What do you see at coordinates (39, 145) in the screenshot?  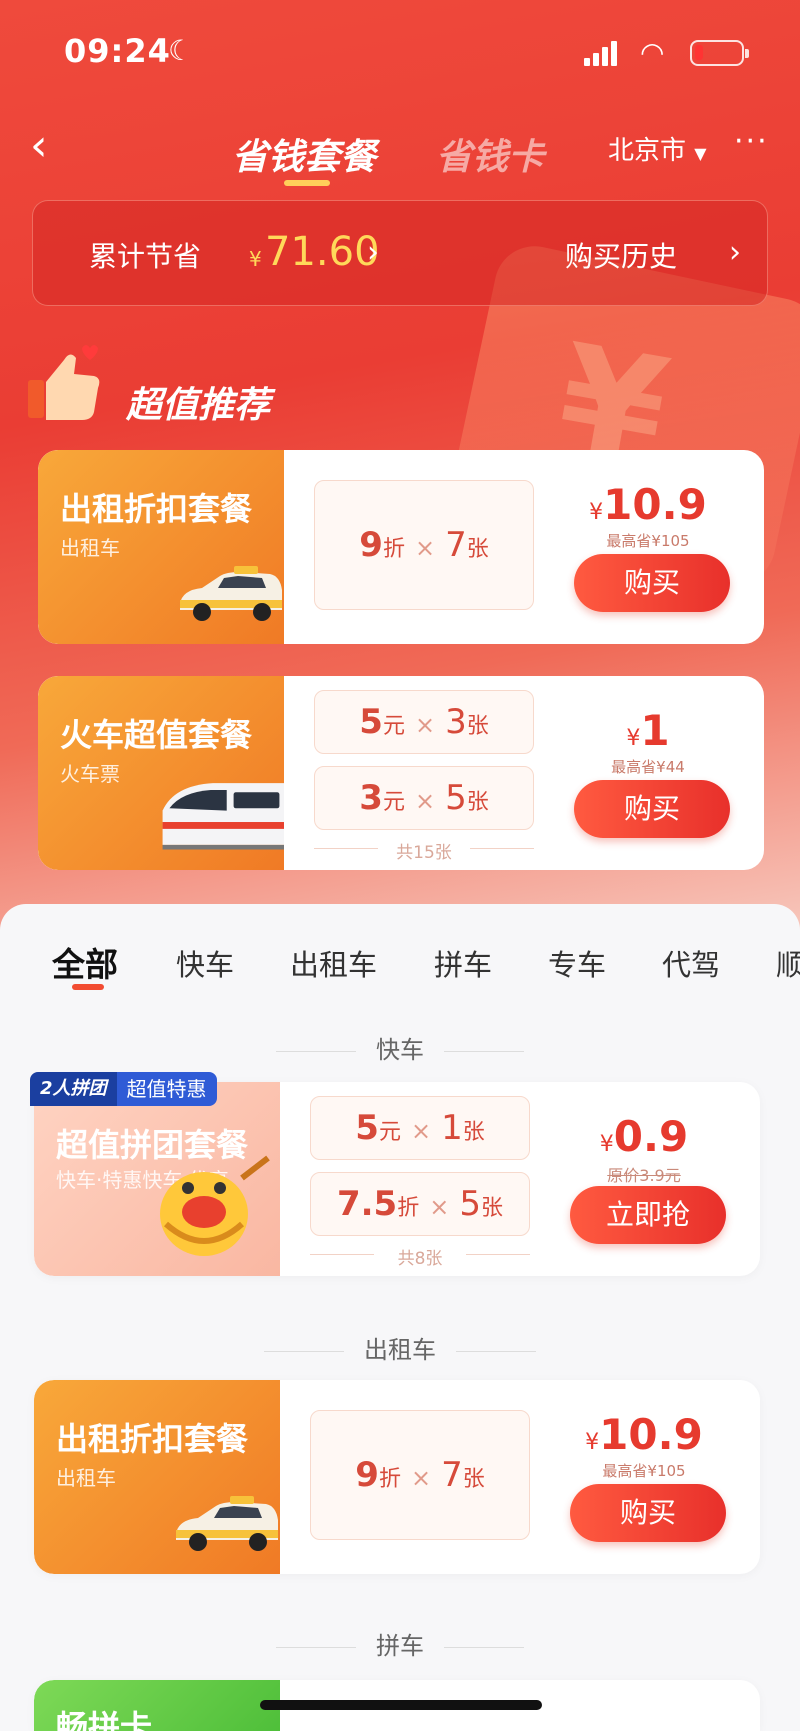 I see `back-button: ‹` at bounding box center [39, 145].